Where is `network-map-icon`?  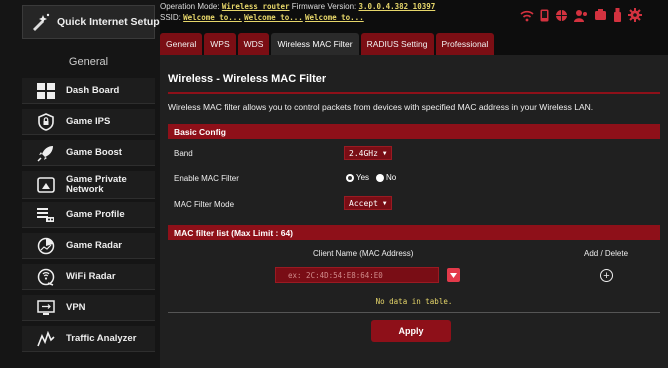 network-map-icon is located at coordinates (561, 18).